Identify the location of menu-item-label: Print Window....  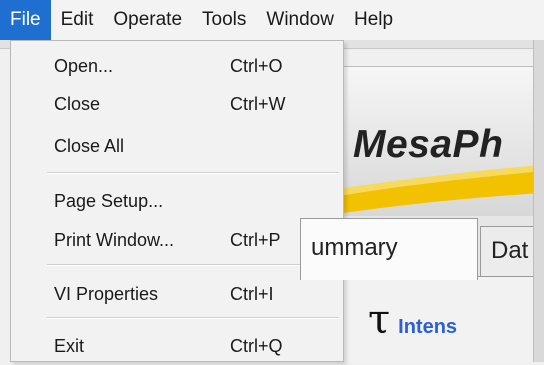
(114, 240).